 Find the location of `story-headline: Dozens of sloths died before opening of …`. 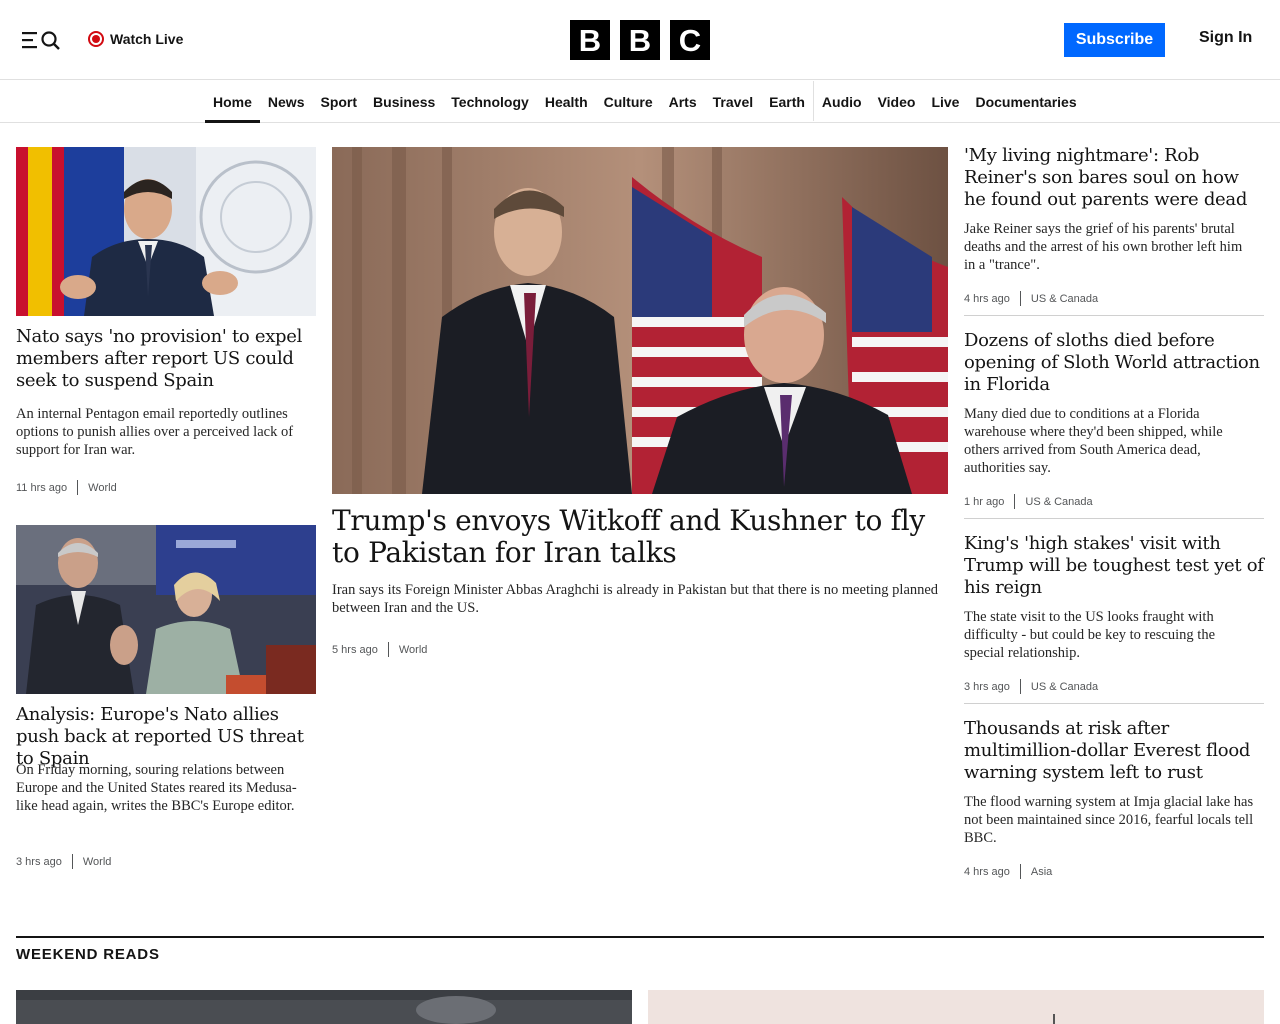

story-headline: Dozens of sloths died before opening of … is located at coordinates (1114, 363).